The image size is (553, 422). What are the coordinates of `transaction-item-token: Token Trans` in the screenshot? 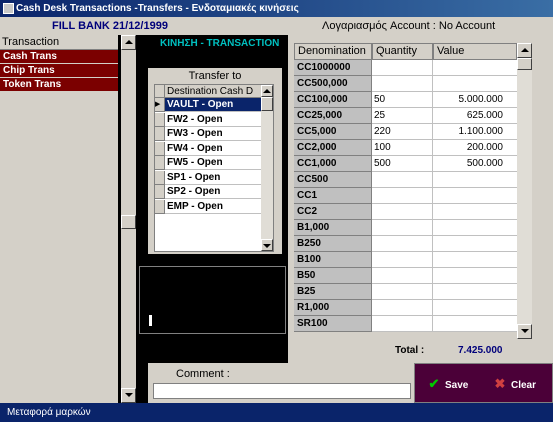 It's located at (59, 85).